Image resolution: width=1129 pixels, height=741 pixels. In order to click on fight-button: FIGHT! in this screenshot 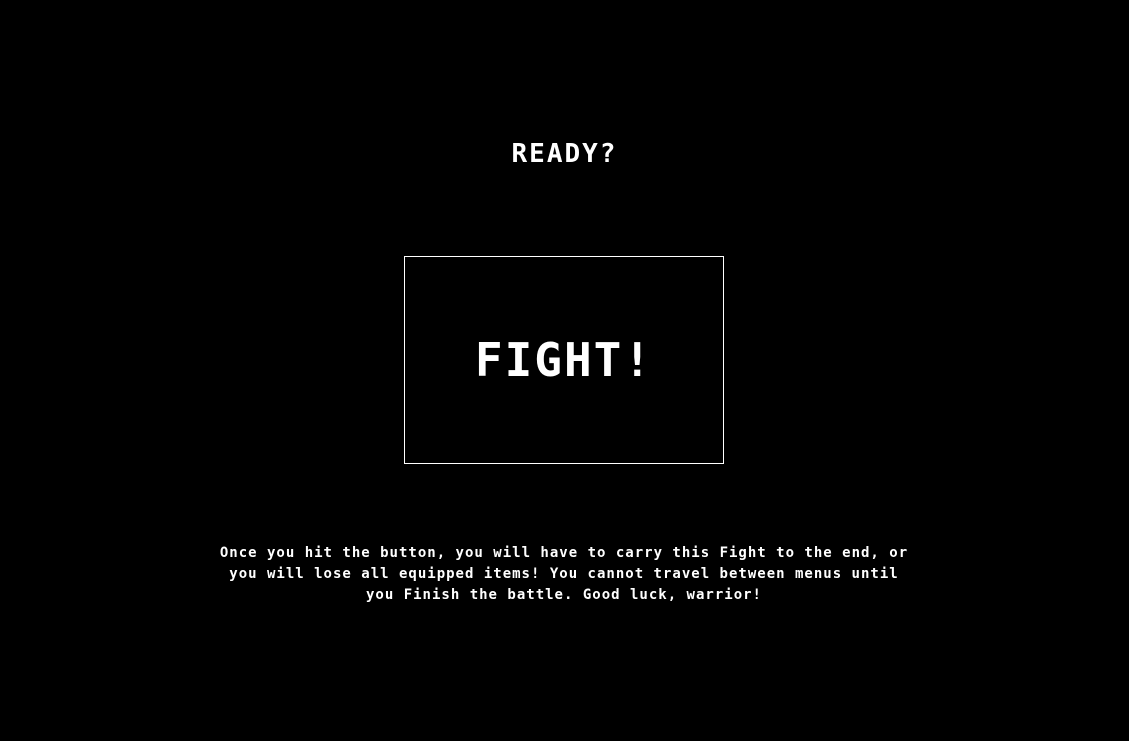, I will do `click(564, 360)`.